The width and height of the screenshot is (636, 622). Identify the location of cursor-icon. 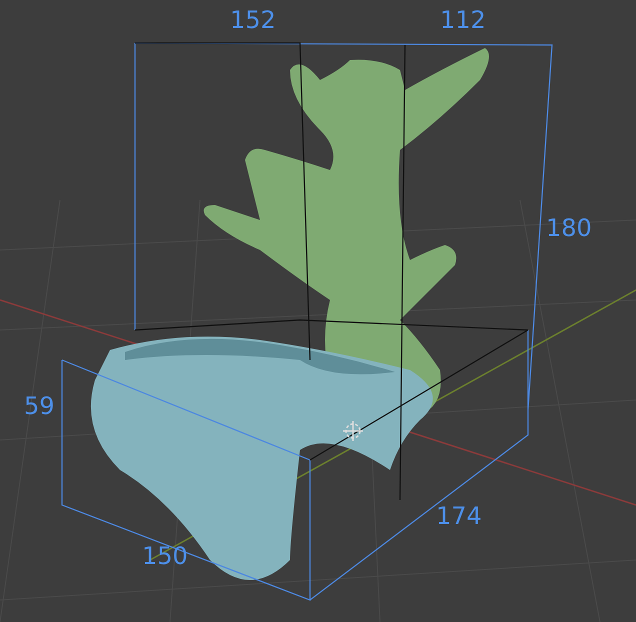
(353, 431).